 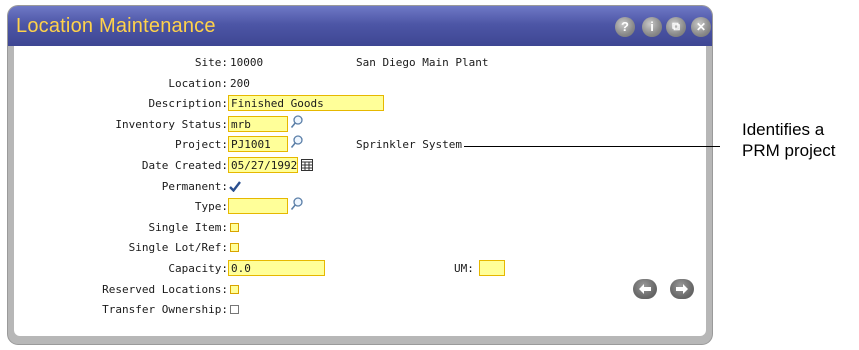 What do you see at coordinates (188, 227) in the screenshot?
I see `single-item-label: Single Item:` at bounding box center [188, 227].